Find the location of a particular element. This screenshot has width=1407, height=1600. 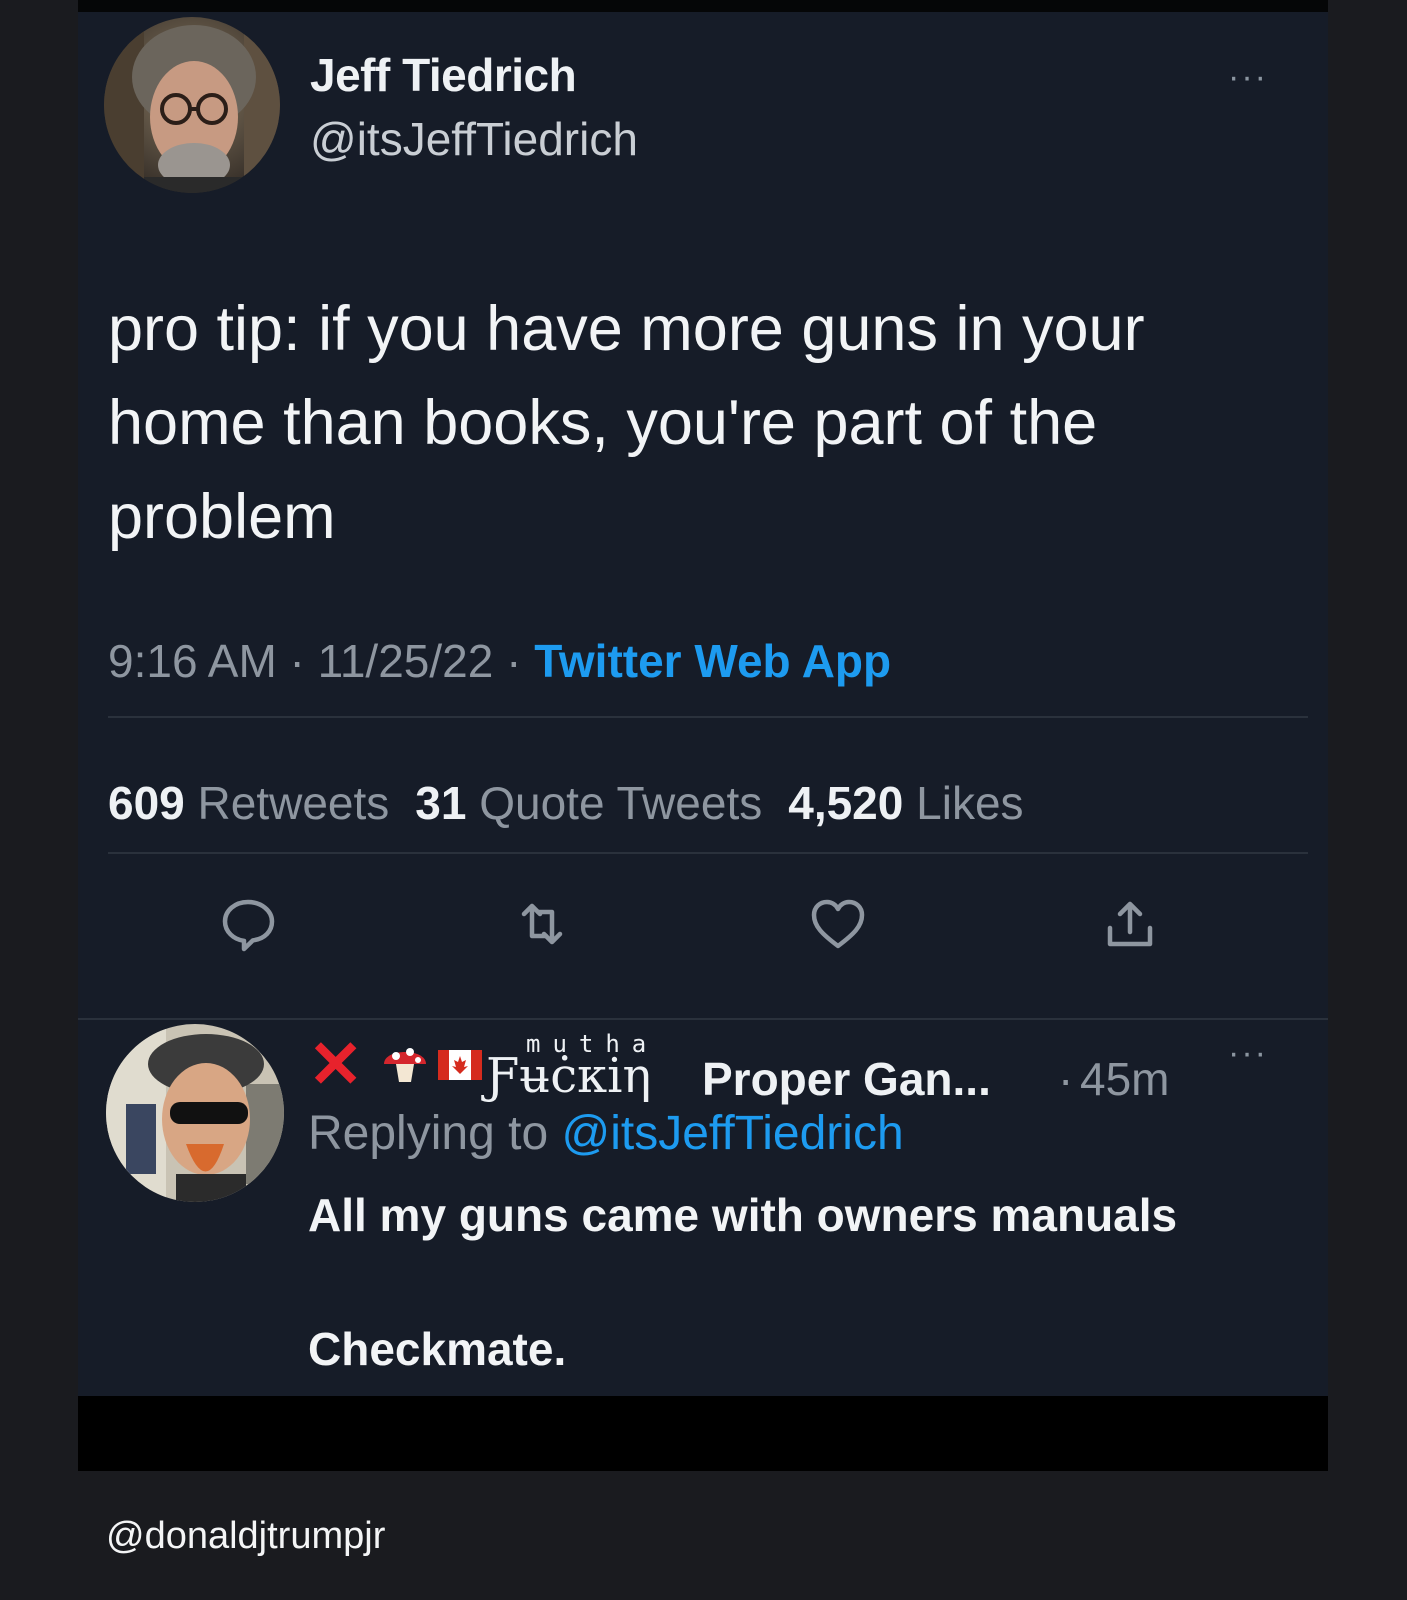

quotes-count: 31 is located at coordinates (441, 803).